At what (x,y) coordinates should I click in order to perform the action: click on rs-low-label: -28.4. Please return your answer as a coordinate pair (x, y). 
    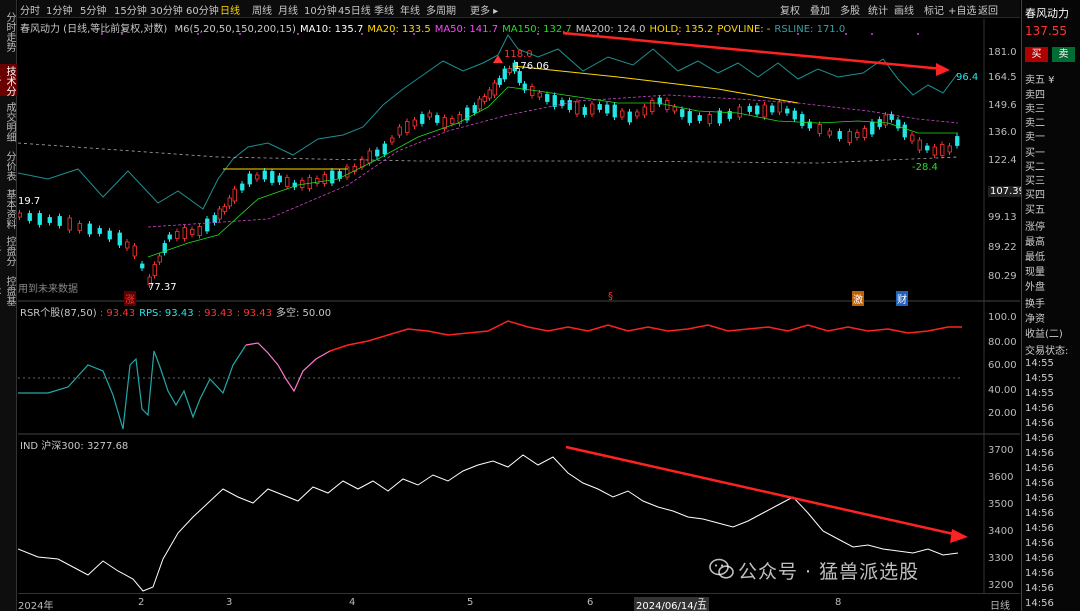
    Looking at the image, I should click on (925, 167).